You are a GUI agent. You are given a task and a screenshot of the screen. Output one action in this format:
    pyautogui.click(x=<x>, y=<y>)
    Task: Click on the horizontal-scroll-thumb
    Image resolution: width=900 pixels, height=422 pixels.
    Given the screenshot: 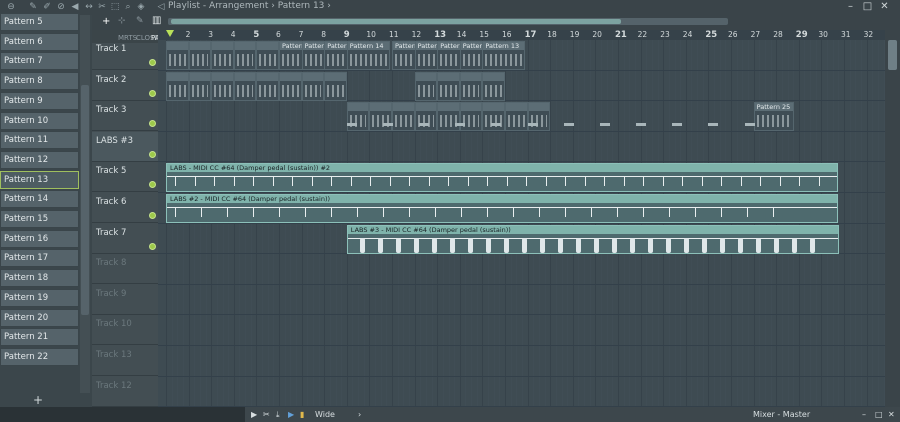 What is the action you would take?
    pyautogui.click(x=396, y=21)
    